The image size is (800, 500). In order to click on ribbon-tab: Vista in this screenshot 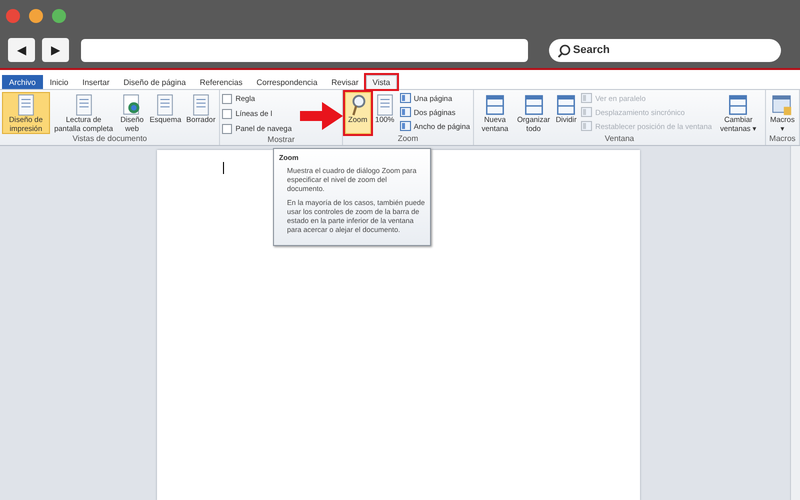, I will do `click(382, 82)`.